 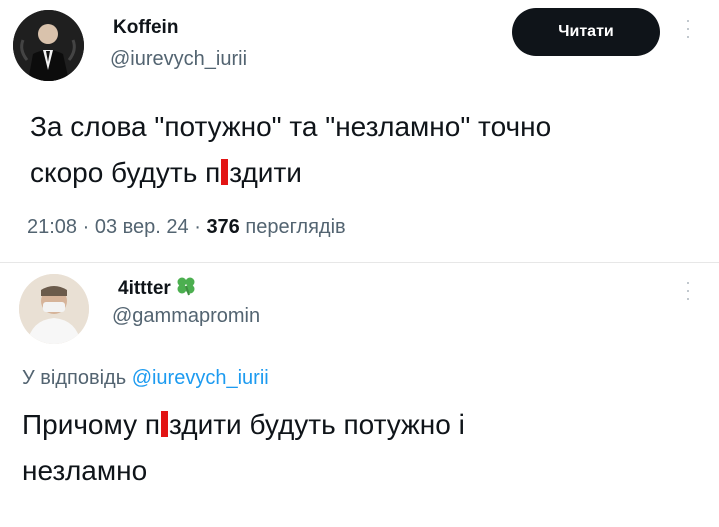 What do you see at coordinates (265, 172) in the screenshot?
I see `tweet-body-line-2-end: здити` at bounding box center [265, 172].